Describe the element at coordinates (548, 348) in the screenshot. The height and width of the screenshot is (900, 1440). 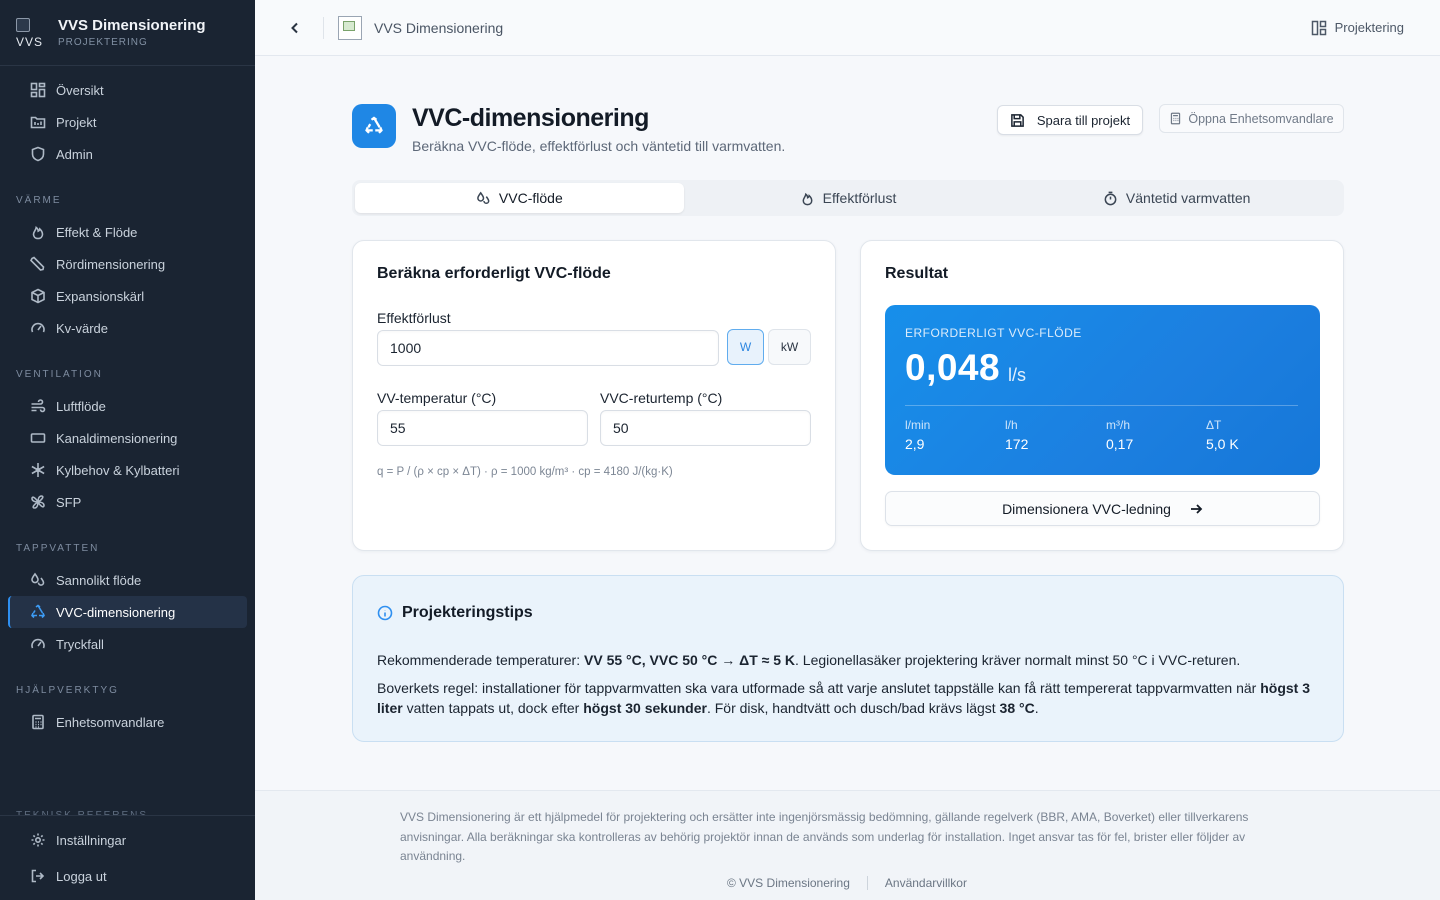
I see `effect-input: 1000` at that location.